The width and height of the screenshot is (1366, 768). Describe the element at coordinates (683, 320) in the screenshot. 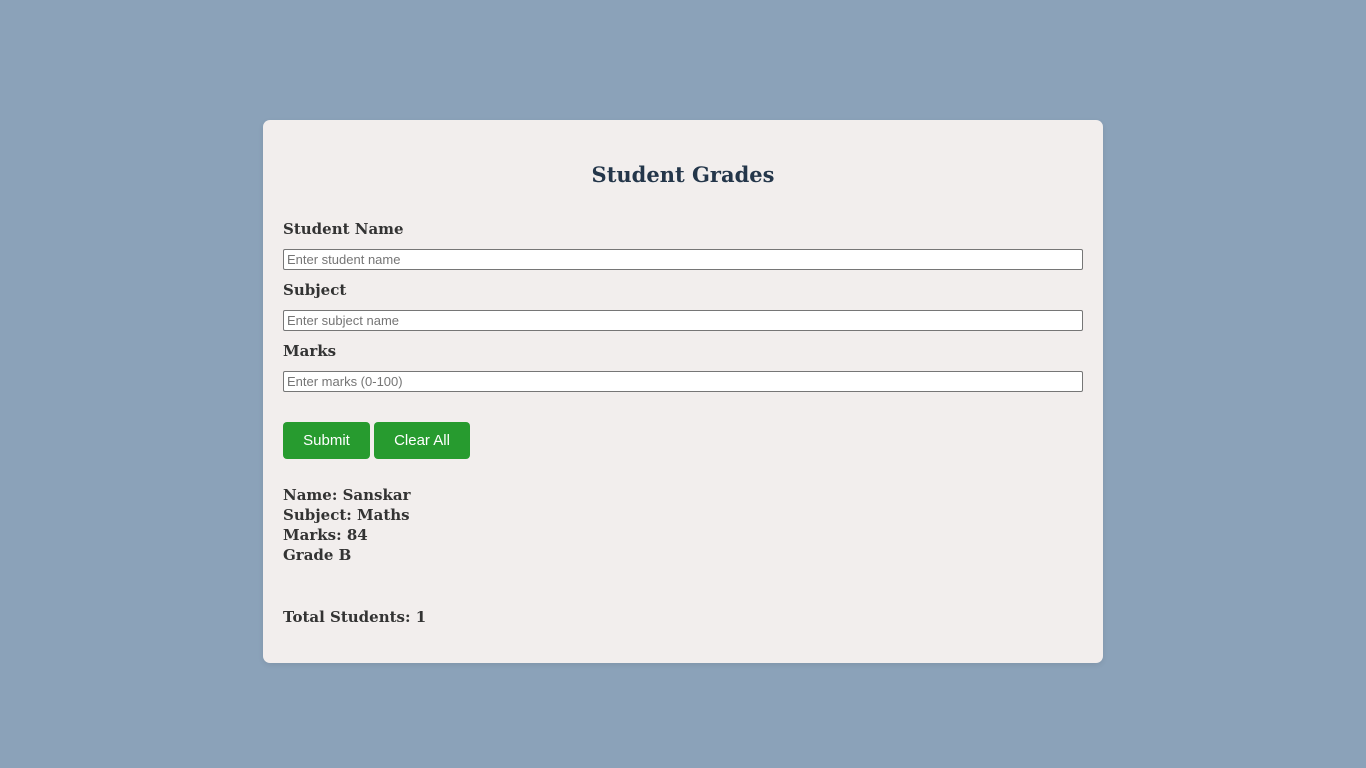

I see `subject-input` at that location.